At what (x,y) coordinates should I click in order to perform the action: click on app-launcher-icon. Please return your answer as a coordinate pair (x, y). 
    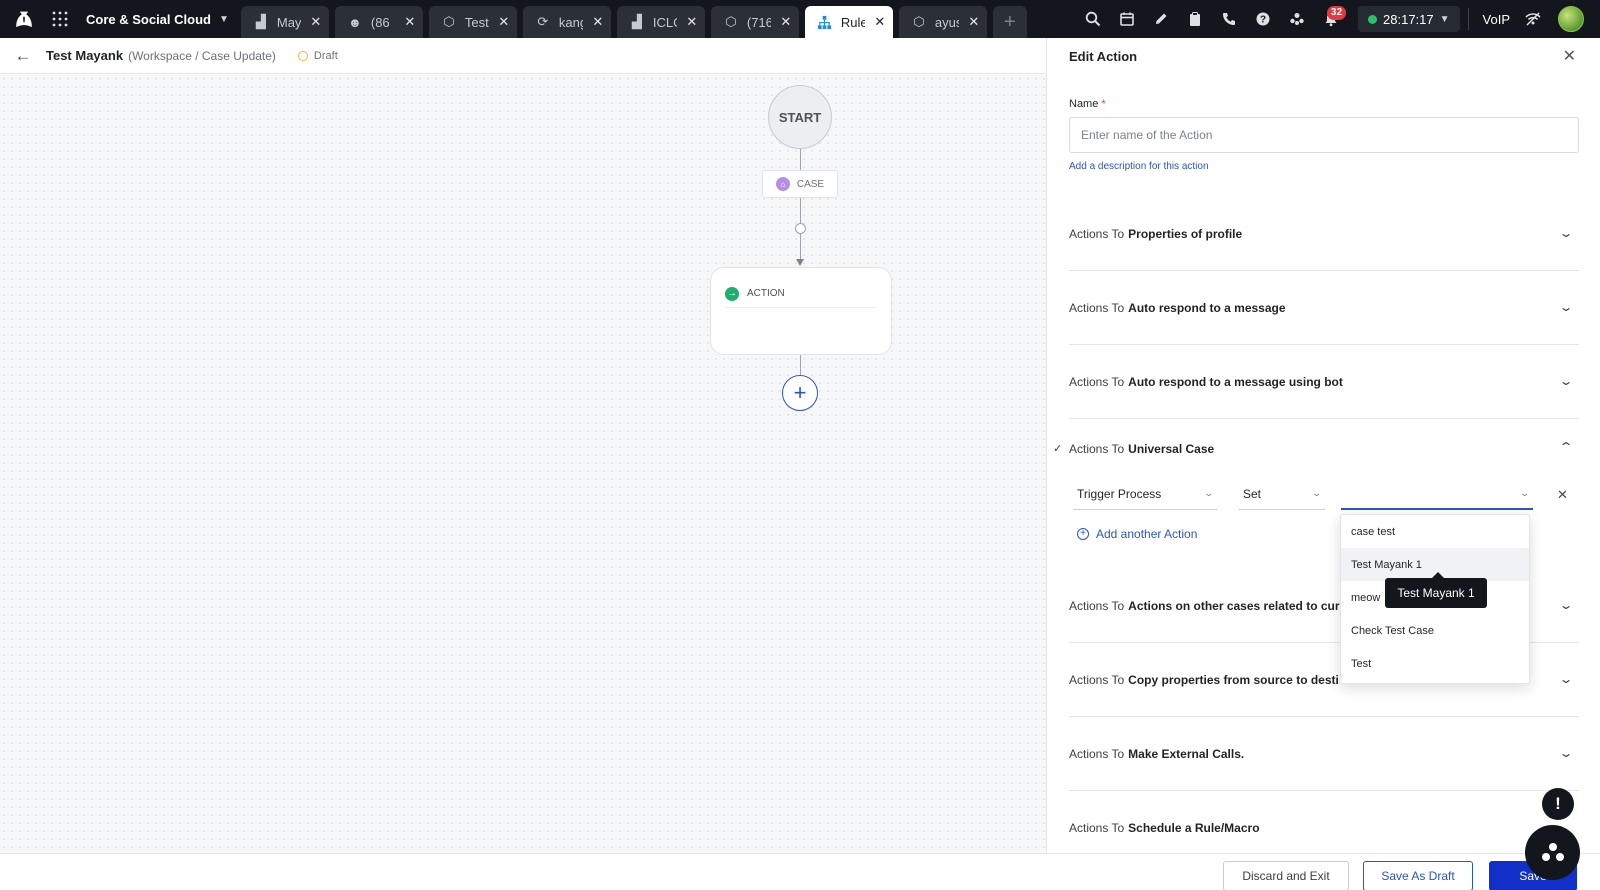
    Looking at the image, I should click on (60, 19).